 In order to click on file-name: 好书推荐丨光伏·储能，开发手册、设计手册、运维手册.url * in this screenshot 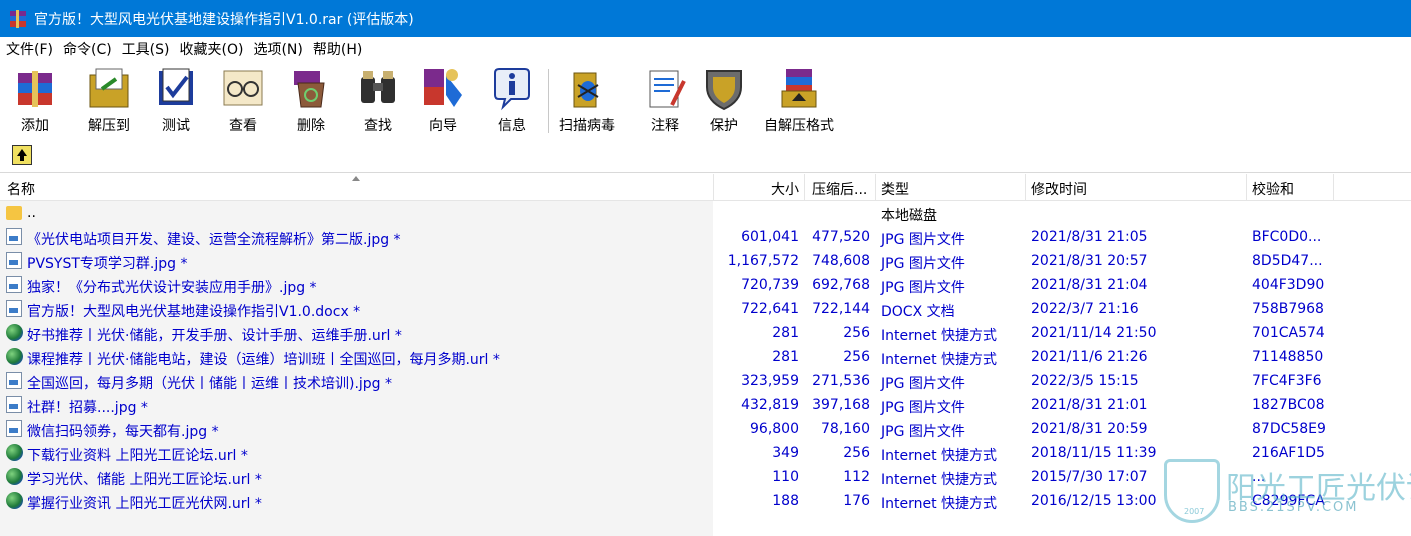, I will do `click(214, 336)`.